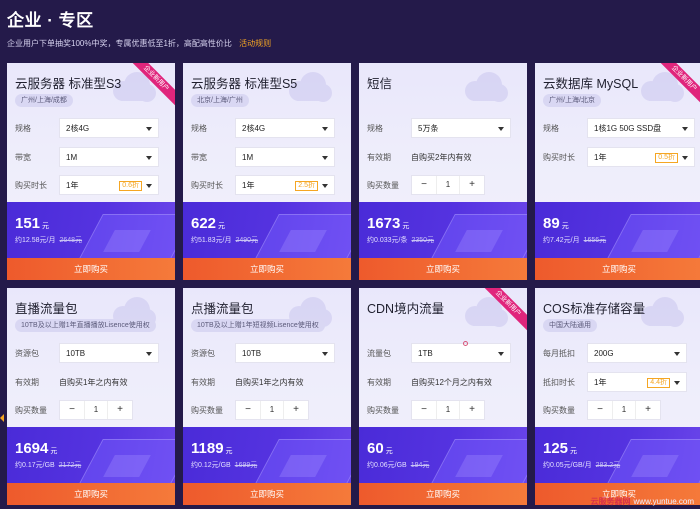  I want to click on row-label: 带宽, so click(23, 157).